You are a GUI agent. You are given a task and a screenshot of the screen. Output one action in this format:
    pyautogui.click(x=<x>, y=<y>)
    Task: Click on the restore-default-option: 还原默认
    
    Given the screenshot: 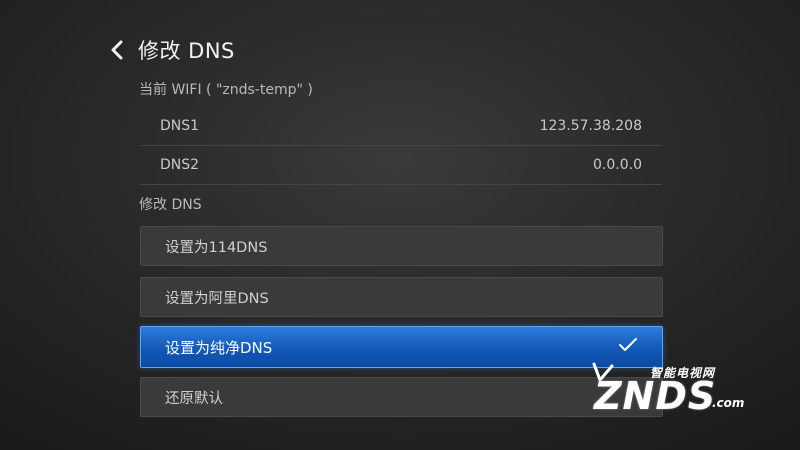 What is the action you would take?
    pyautogui.click(x=401, y=397)
    